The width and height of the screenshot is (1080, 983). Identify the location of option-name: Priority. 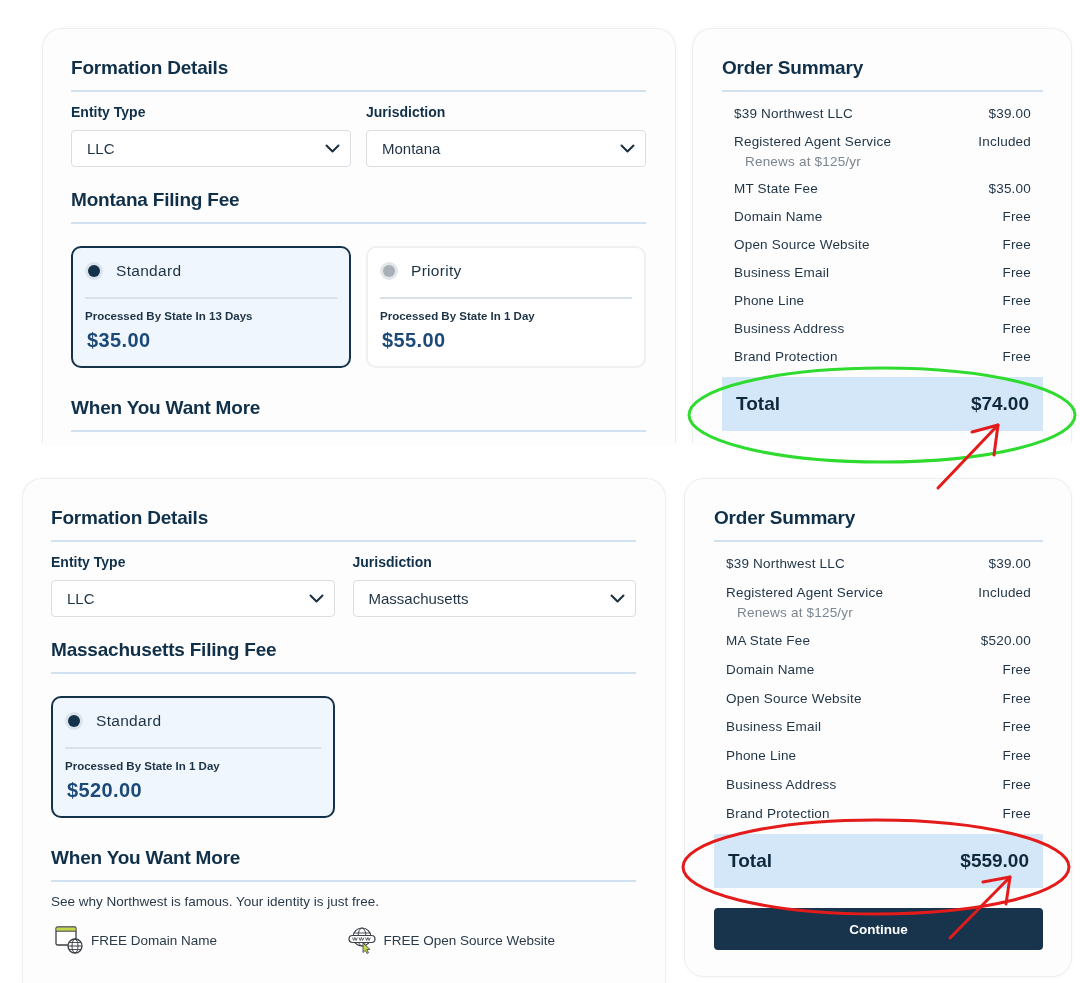
(436, 271).